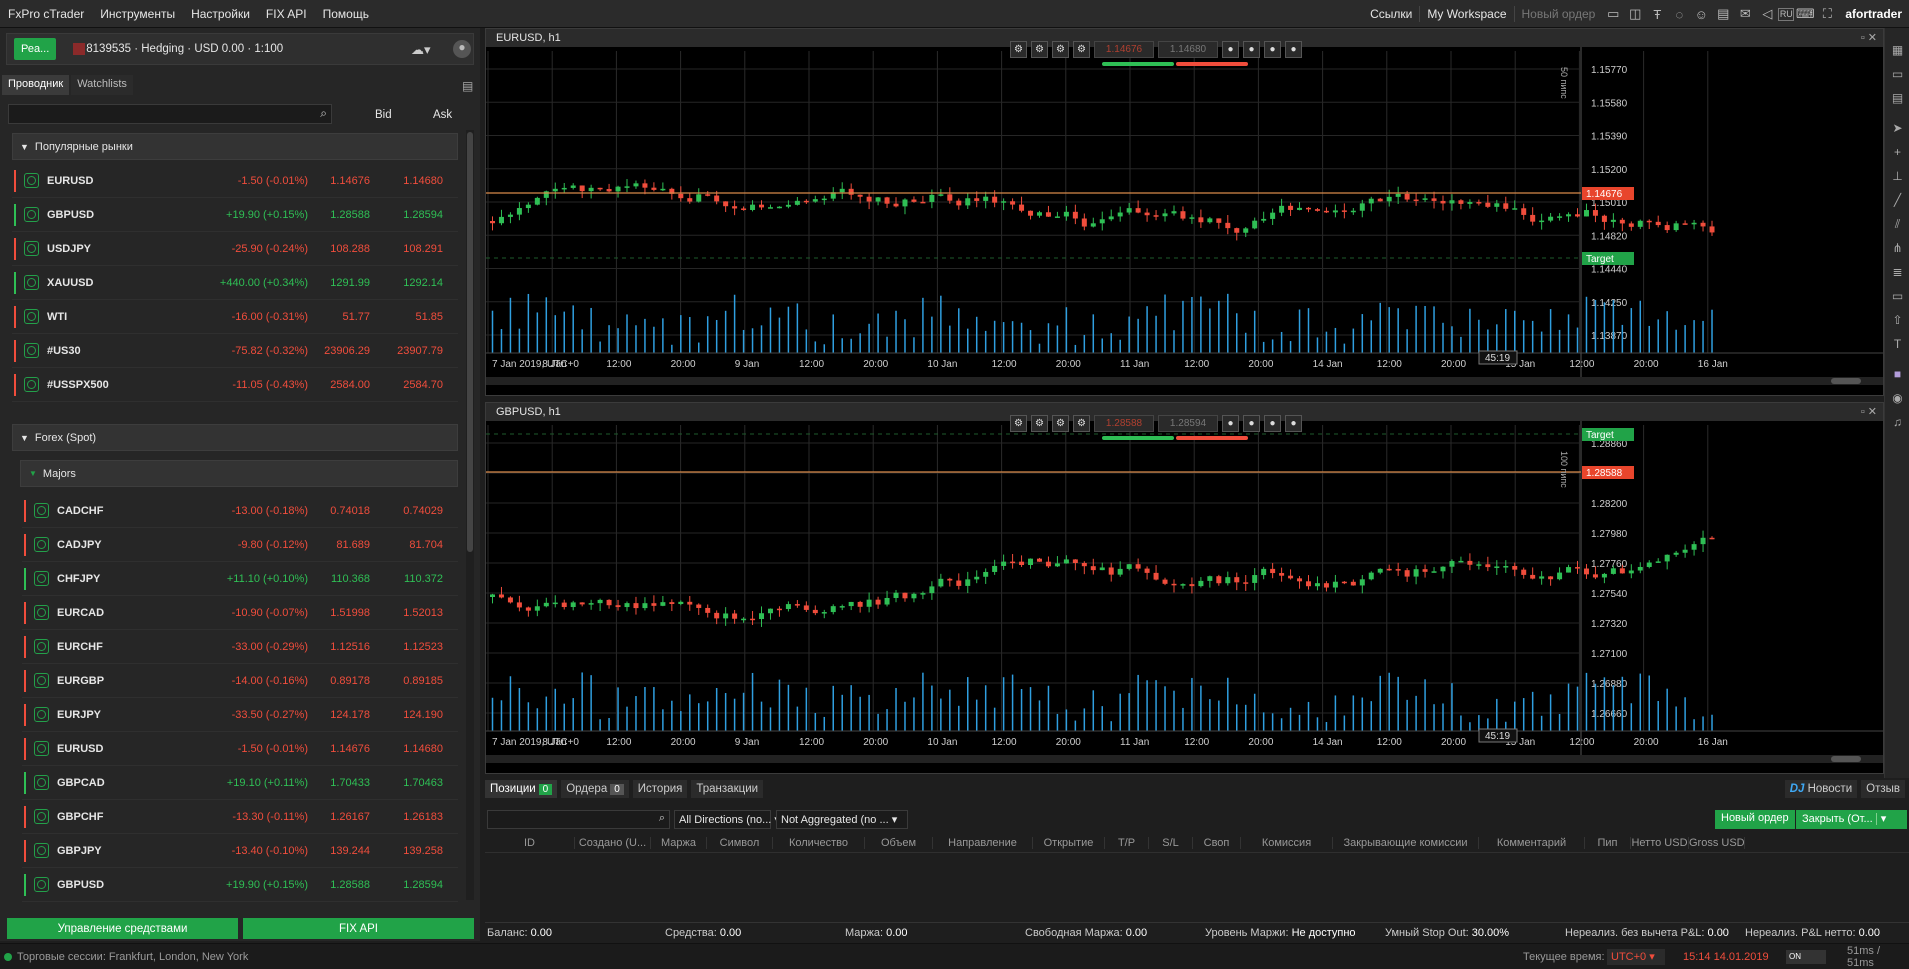 This screenshot has height=969, width=1909. What do you see at coordinates (1873, 14) in the screenshot?
I see `user-name: afortrader` at bounding box center [1873, 14].